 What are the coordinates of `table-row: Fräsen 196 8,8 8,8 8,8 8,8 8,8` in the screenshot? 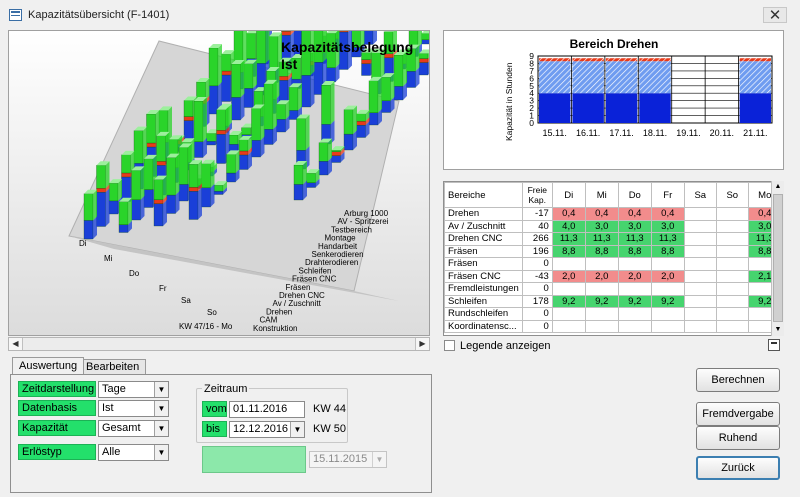 It's located at (613, 251).